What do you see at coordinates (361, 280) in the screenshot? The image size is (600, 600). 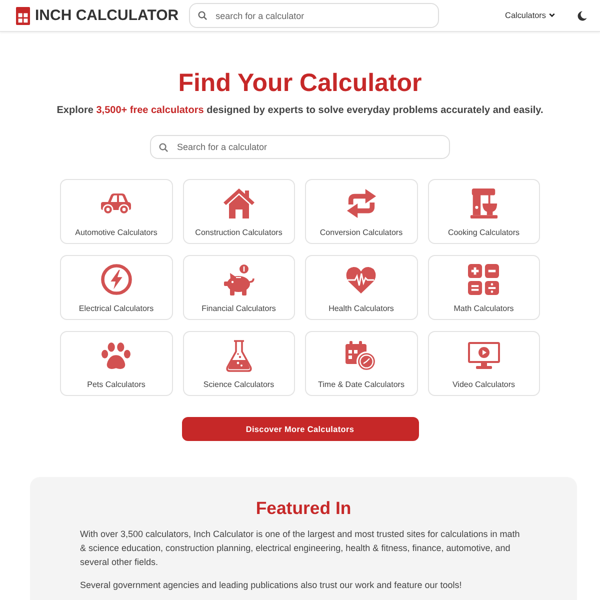 I see `heart-pulse-icon` at bounding box center [361, 280].